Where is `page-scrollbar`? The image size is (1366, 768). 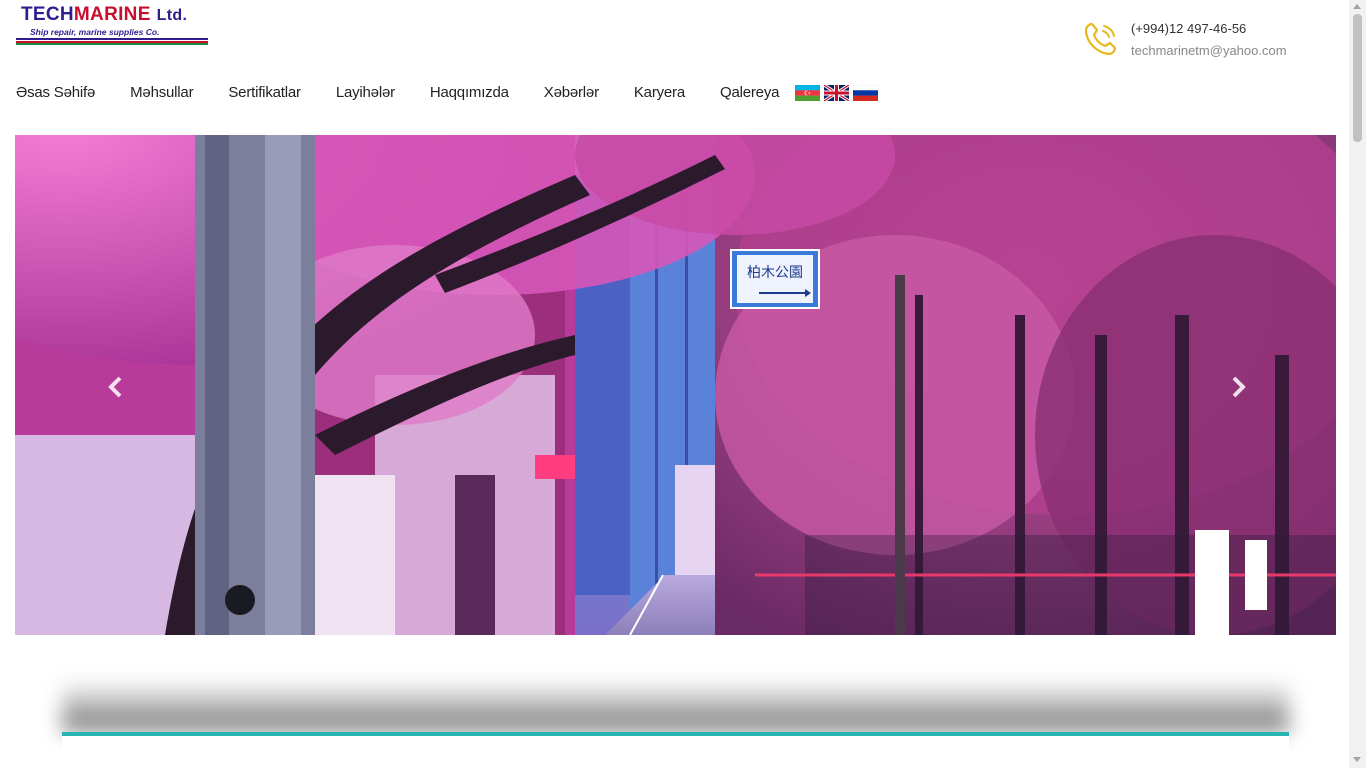 page-scrollbar is located at coordinates (1357, 384).